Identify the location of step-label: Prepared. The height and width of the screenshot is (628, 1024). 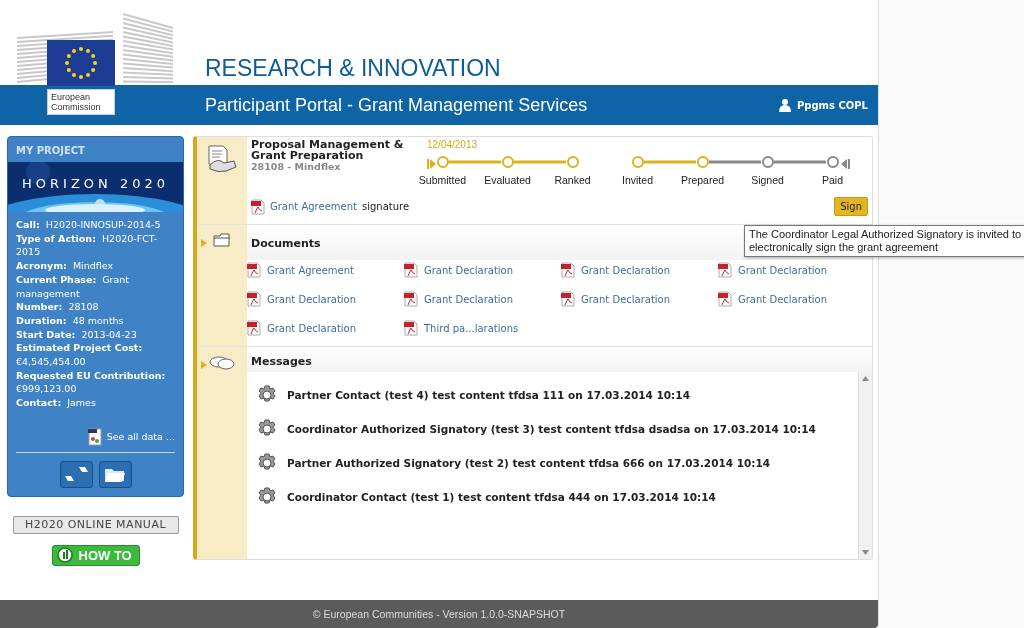
(702, 180).